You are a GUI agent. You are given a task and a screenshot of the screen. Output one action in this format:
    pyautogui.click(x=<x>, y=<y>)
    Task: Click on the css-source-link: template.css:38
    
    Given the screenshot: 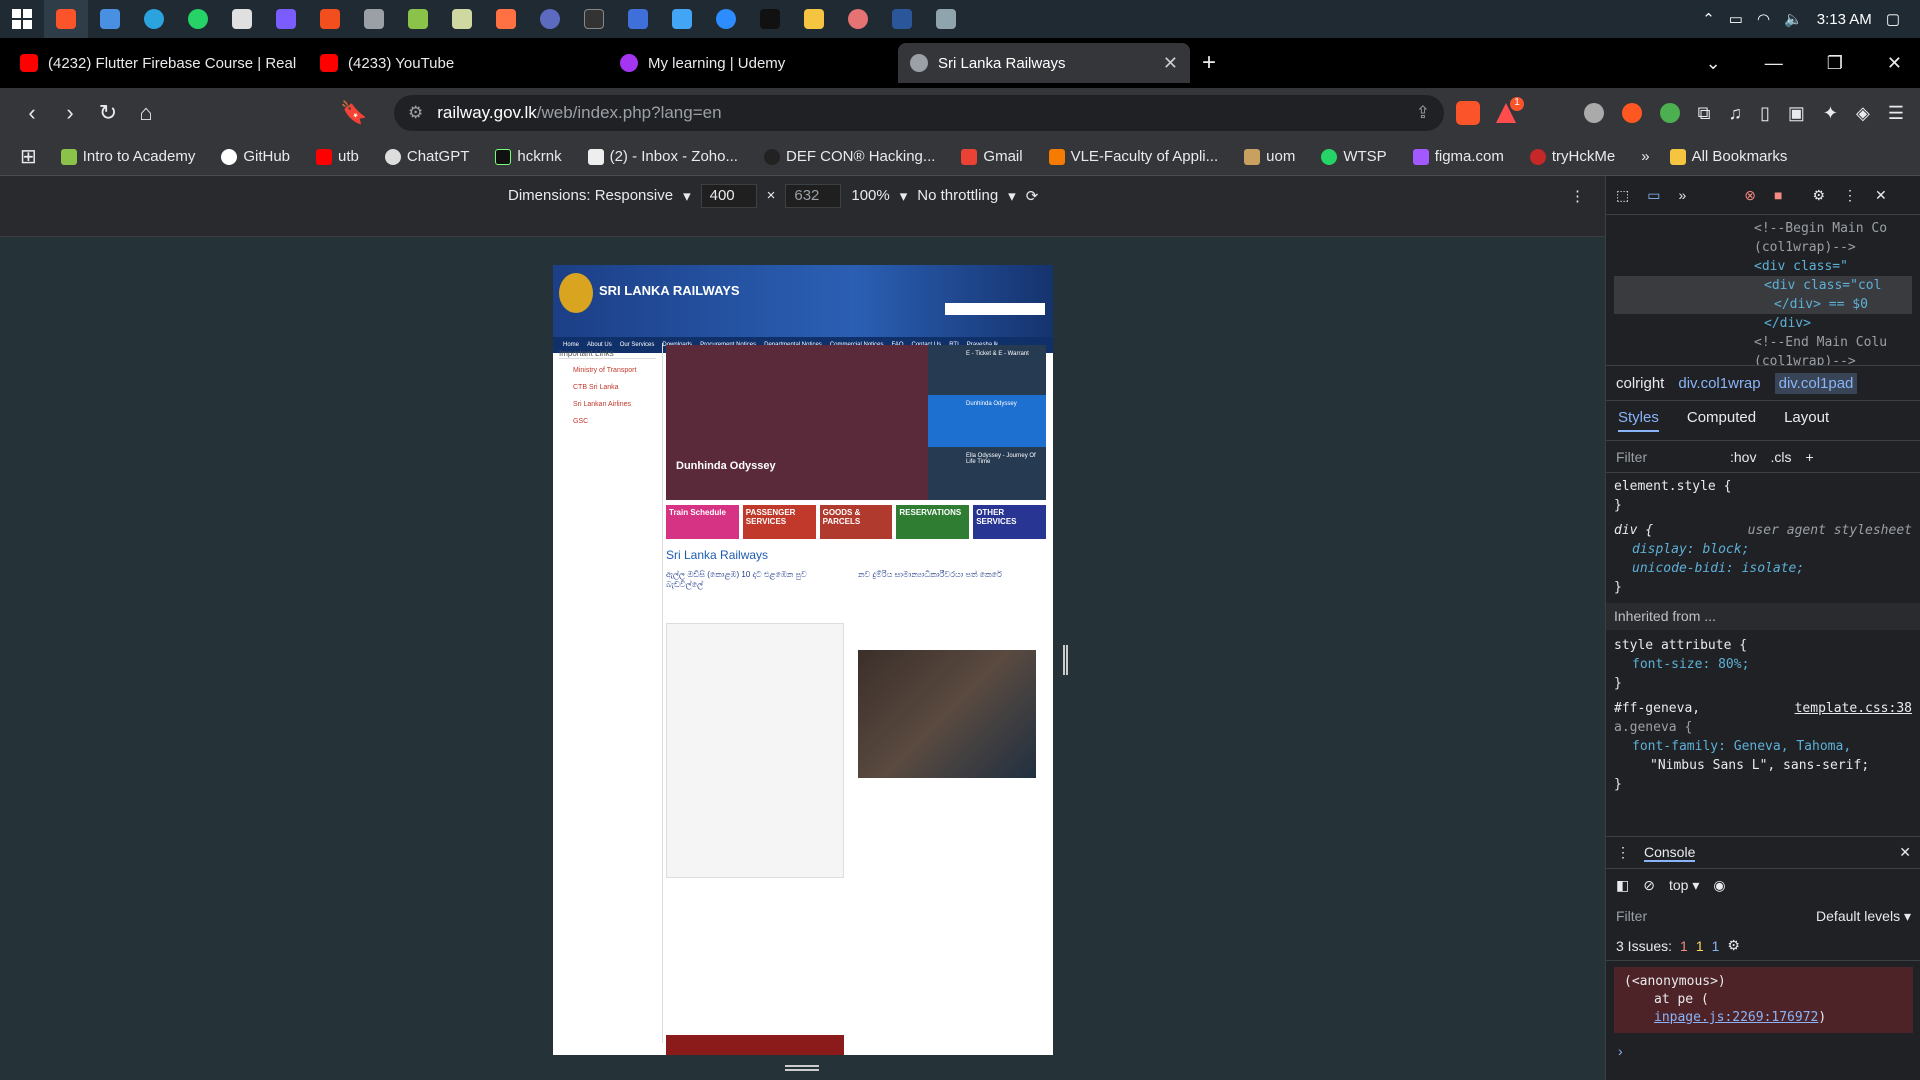 What is the action you would take?
    pyautogui.click(x=1853, y=708)
    